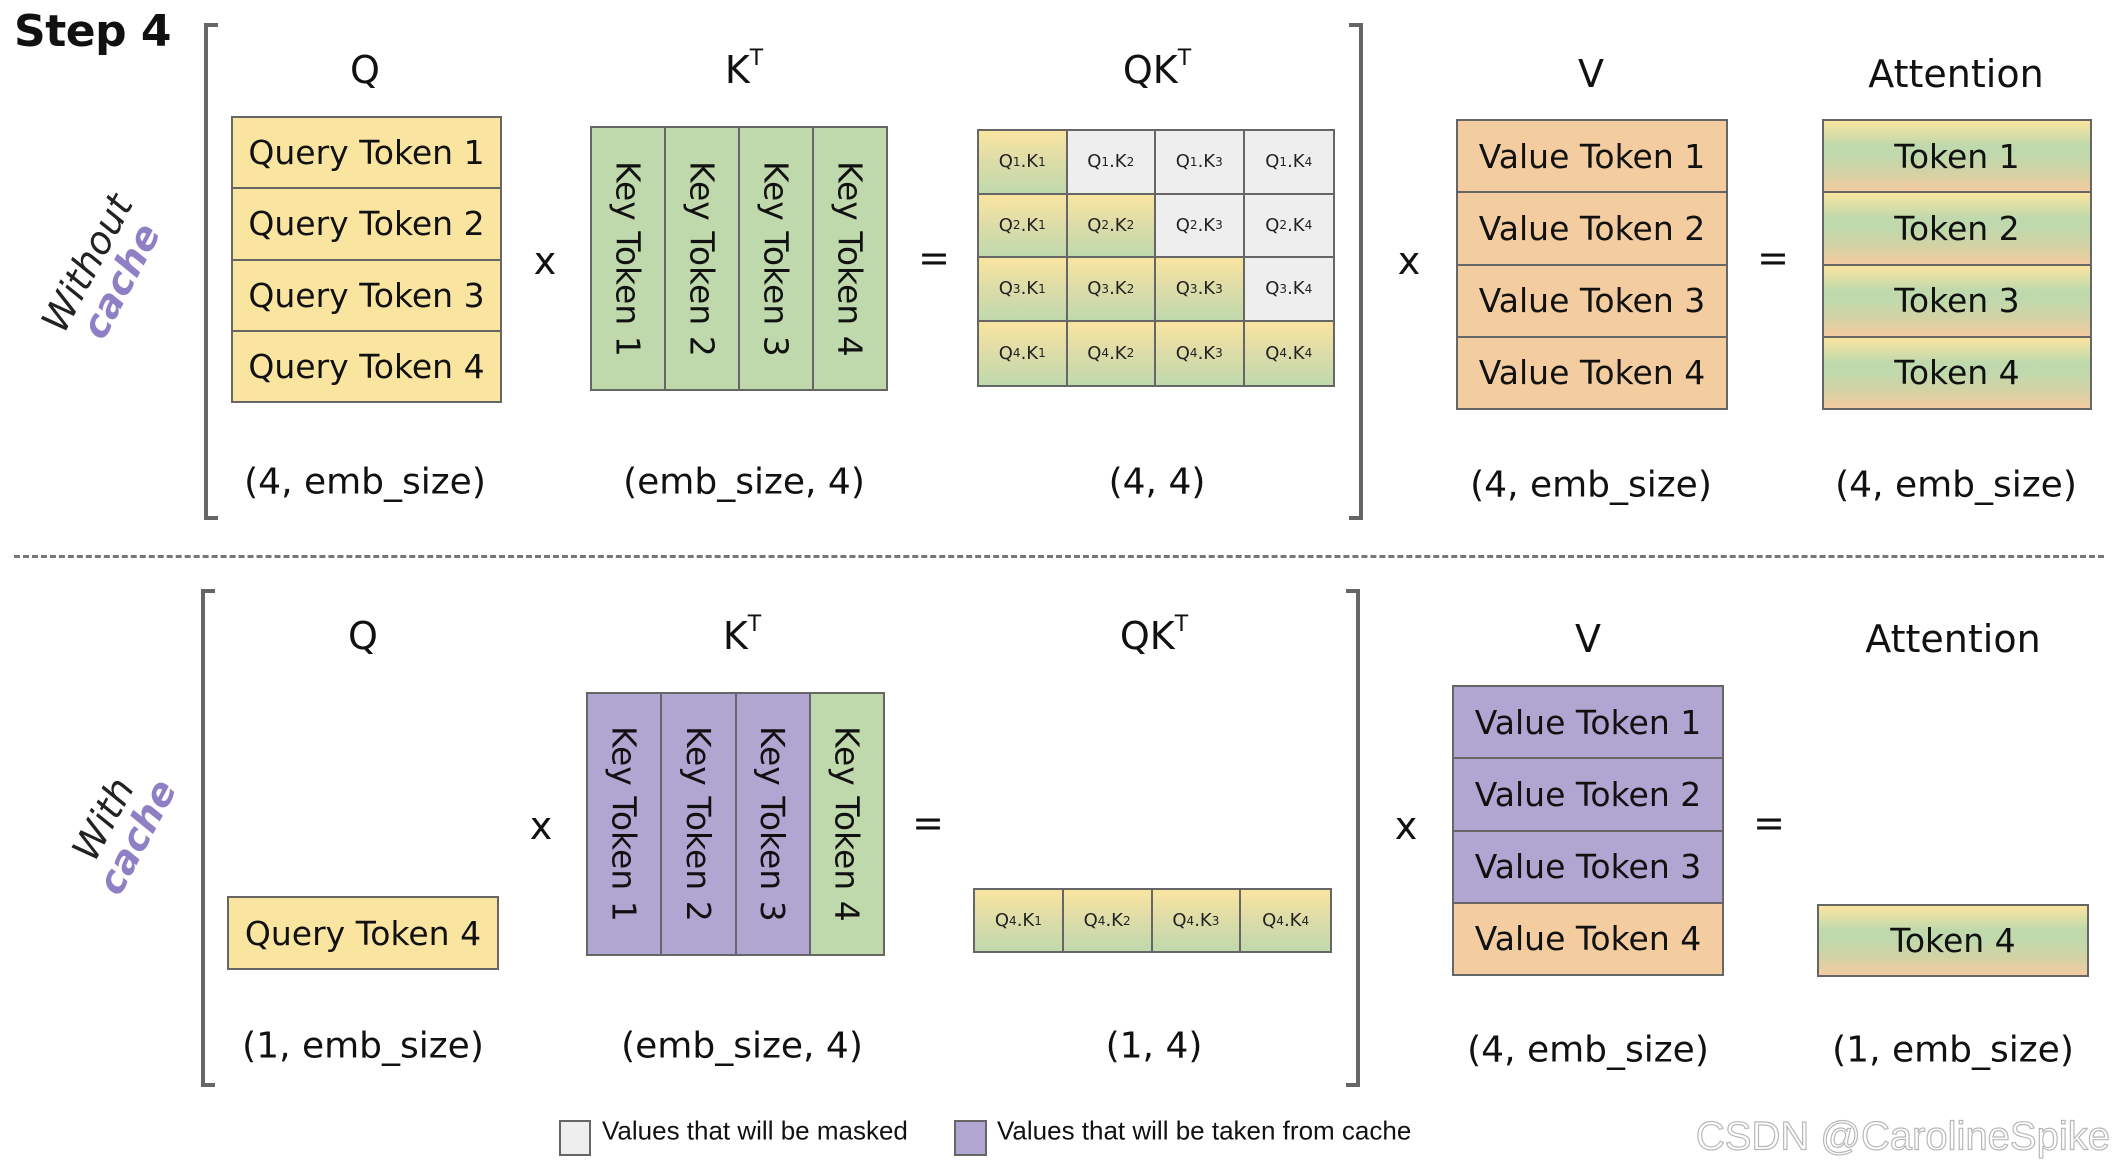 Image resolution: width=2122 pixels, height=1174 pixels. I want to click on masked-score-cell: Q 2 .K 3, so click(1200, 226).